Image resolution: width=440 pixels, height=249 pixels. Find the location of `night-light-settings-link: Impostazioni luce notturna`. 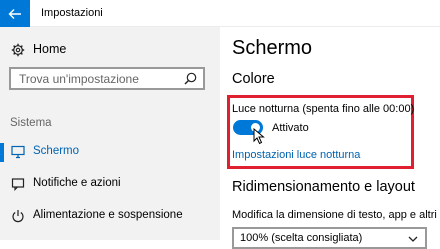

night-light-settings-link: Impostazioni luce notturna is located at coordinates (296, 155).